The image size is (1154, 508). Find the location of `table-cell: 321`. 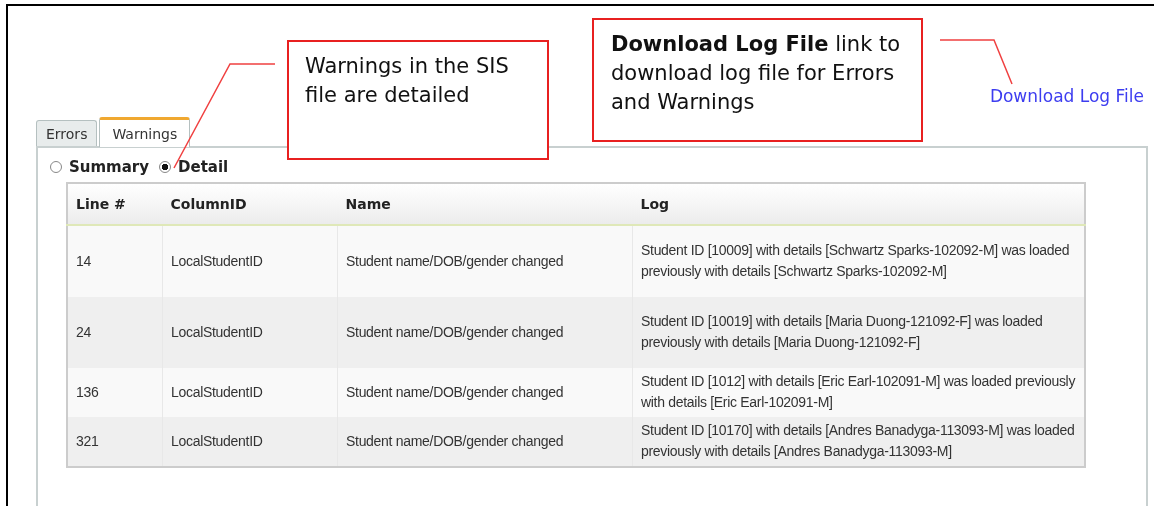

table-cell: 321 is located at coordinates (115, 442).